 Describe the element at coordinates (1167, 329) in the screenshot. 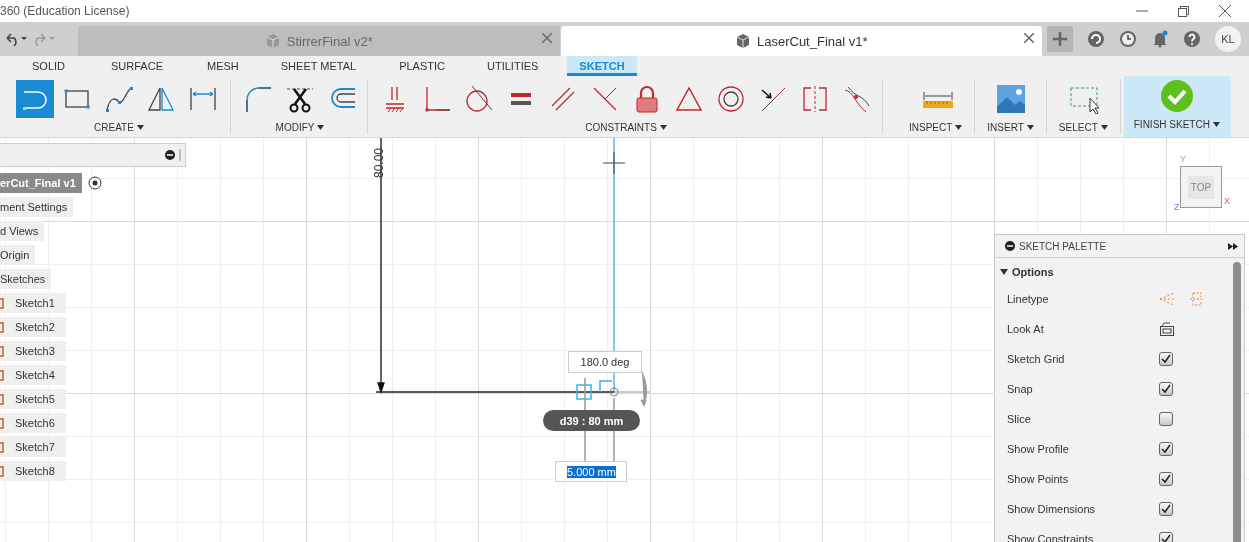

I see `look-at-icon` at that location.